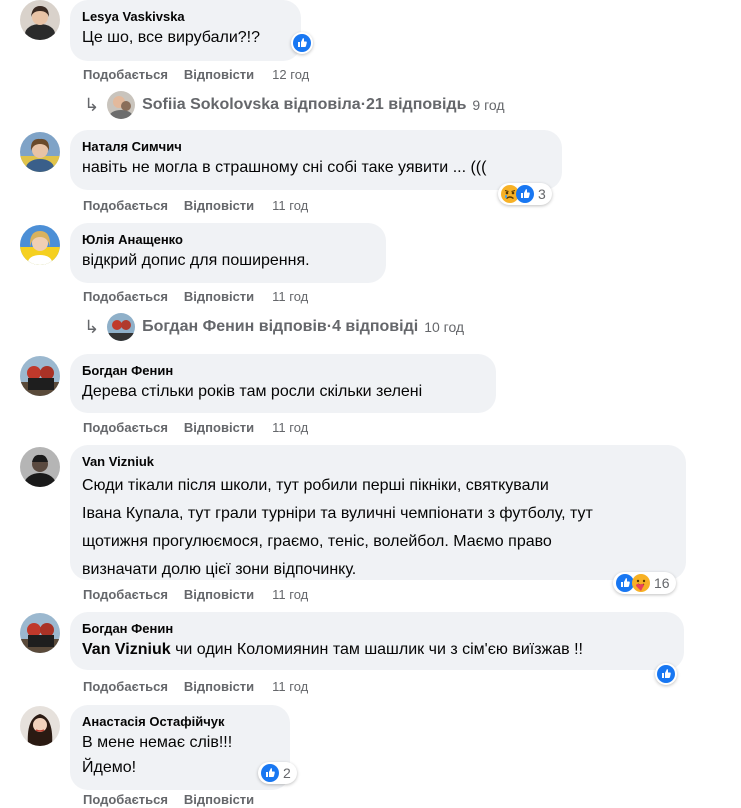 Image resolution: width=741 pixels, height=808 pixels. What do you see at coordinates (40, 152) in the screenshot?
I see `avatar-natalya` at bounding box center [40, 152].